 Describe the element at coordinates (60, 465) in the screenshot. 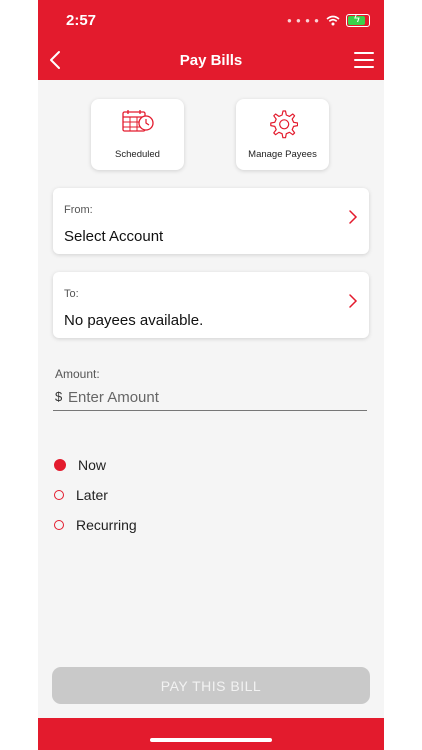

I see `radio-selected-icon` at that location.